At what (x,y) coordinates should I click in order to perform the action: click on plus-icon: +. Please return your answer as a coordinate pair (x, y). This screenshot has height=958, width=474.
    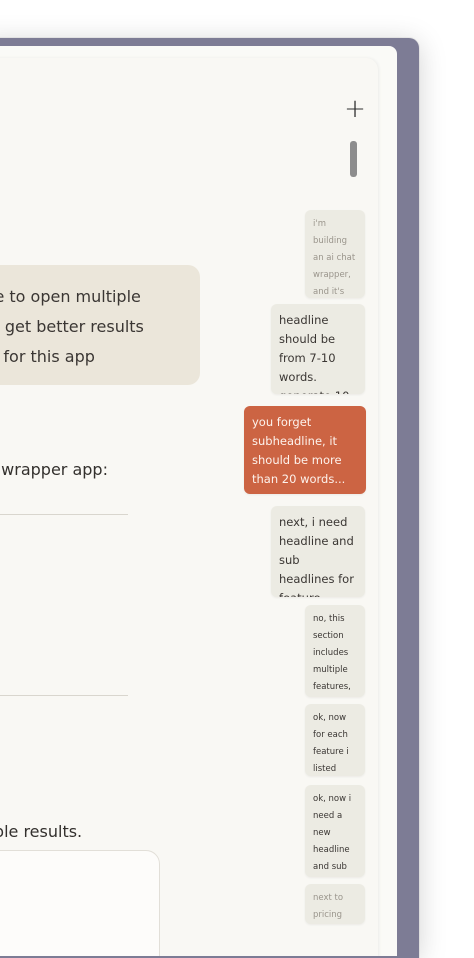
    Looking at the image, I should click on (355, 109).